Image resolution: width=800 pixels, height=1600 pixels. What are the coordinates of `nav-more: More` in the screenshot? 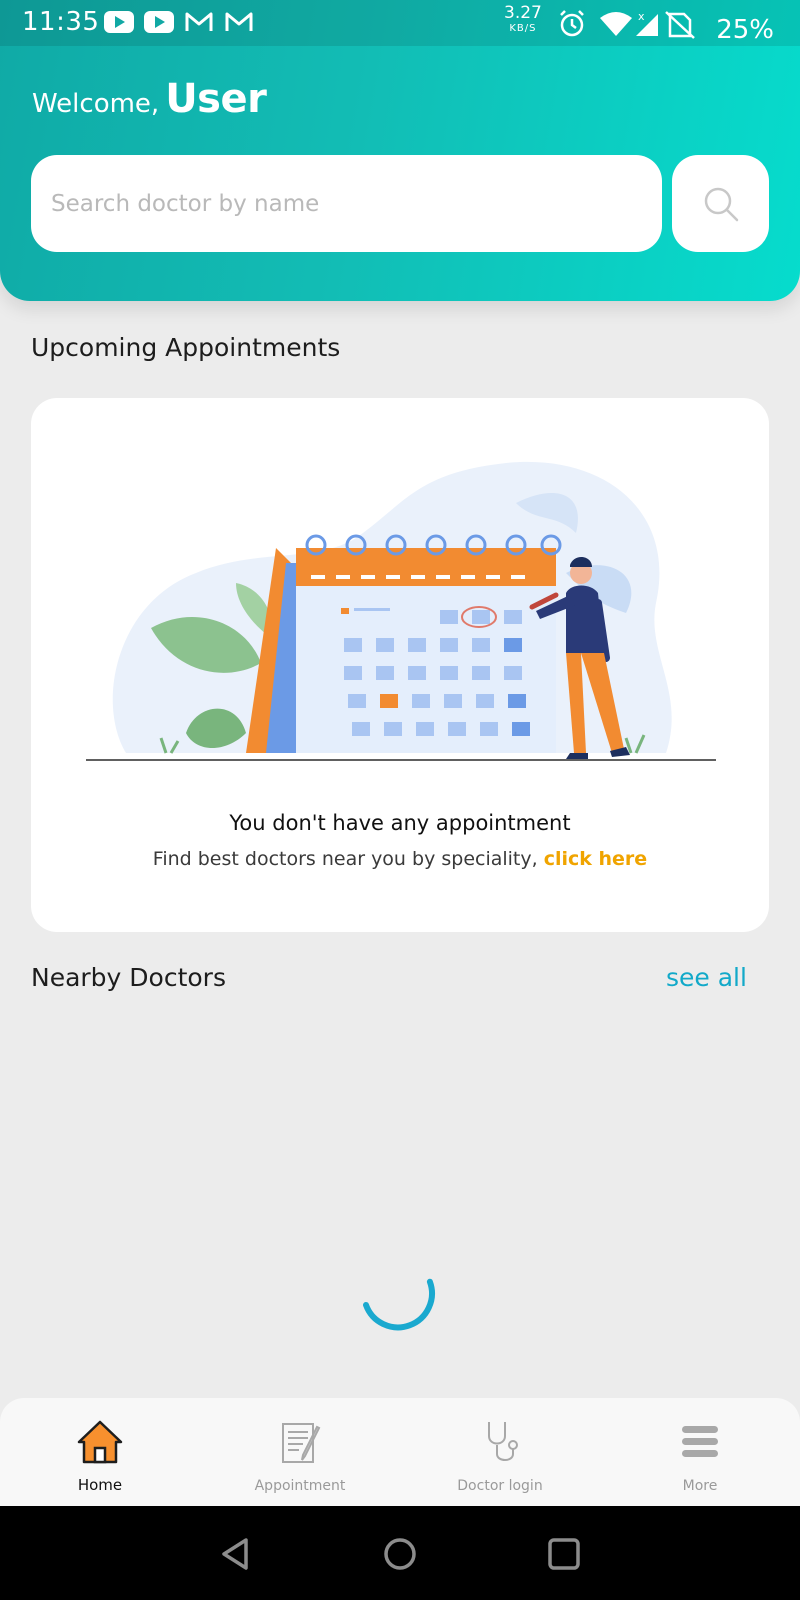 It's located at (700, 1452).